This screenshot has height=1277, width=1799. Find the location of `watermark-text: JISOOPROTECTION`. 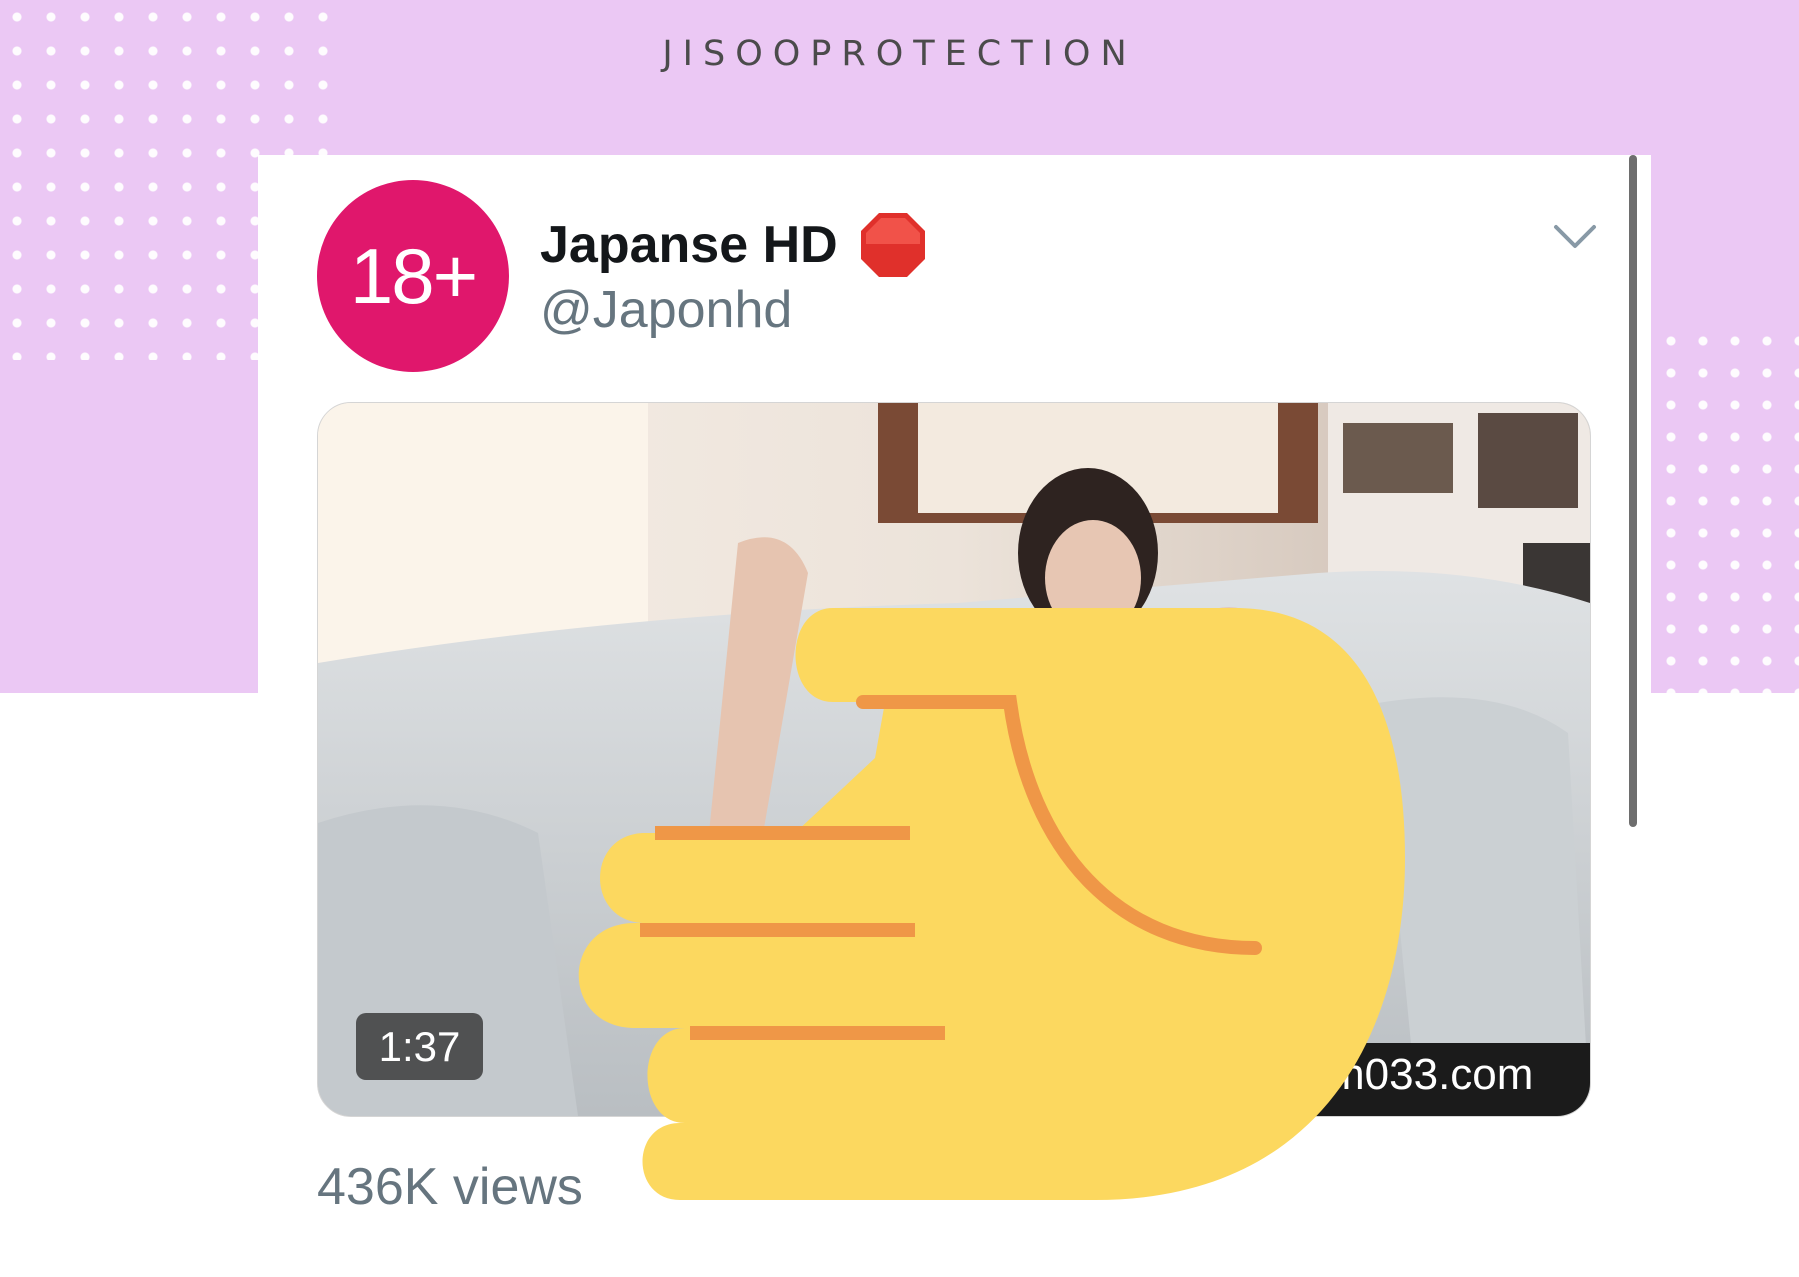

watermark-text: JISOOPROTECTION is located at coordinates (899, 54).